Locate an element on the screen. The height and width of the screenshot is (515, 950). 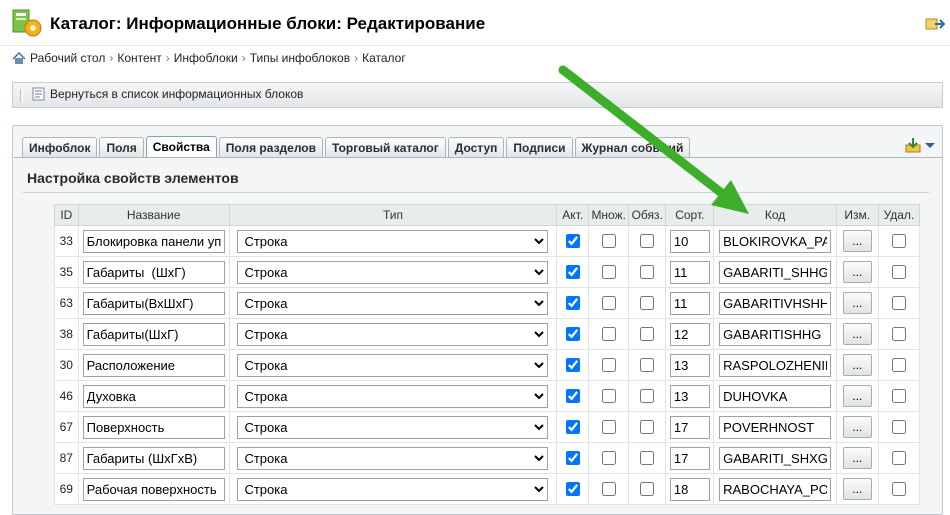
tab-infoblock: Инфоблок is located at coordinates (60, 147).